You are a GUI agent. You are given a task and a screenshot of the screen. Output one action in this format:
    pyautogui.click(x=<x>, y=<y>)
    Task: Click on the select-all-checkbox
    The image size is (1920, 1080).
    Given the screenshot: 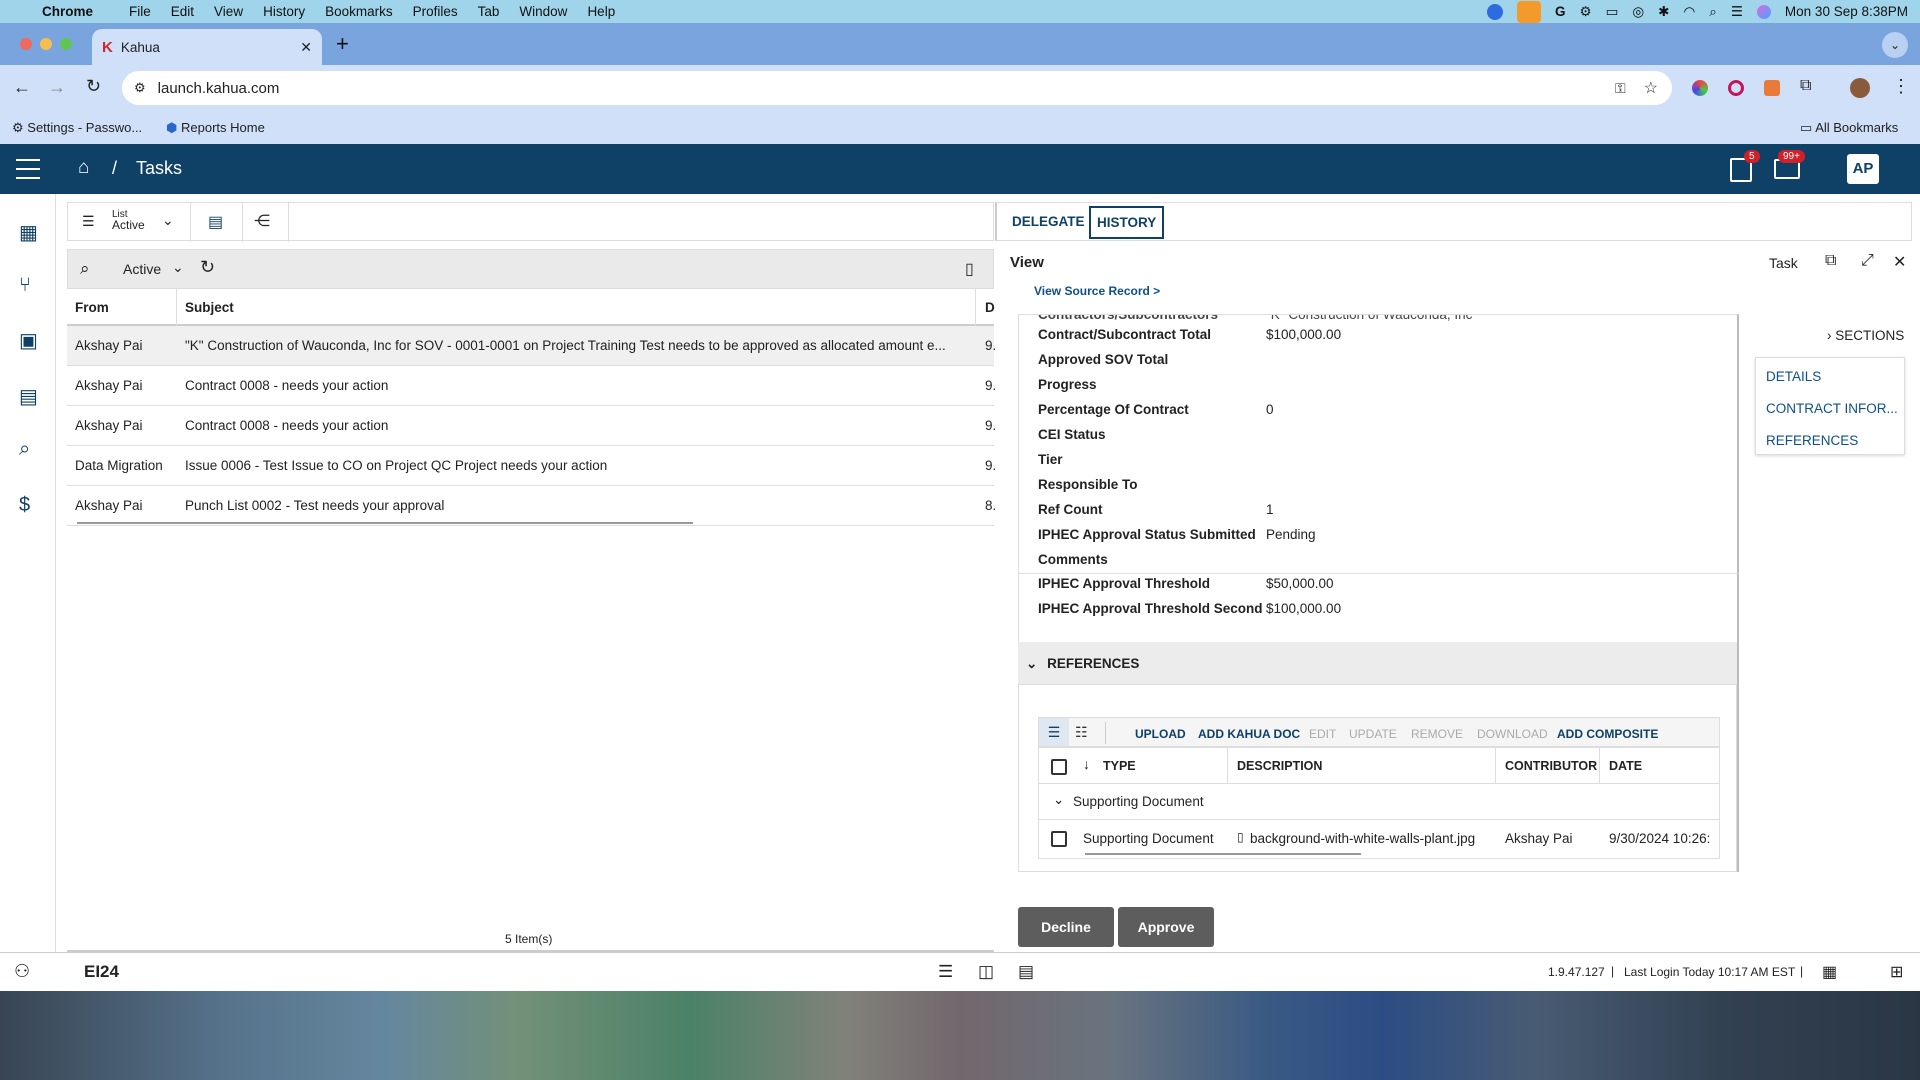 What is the action you would take?
    pyautogui.click(x=1059, y=767)
    